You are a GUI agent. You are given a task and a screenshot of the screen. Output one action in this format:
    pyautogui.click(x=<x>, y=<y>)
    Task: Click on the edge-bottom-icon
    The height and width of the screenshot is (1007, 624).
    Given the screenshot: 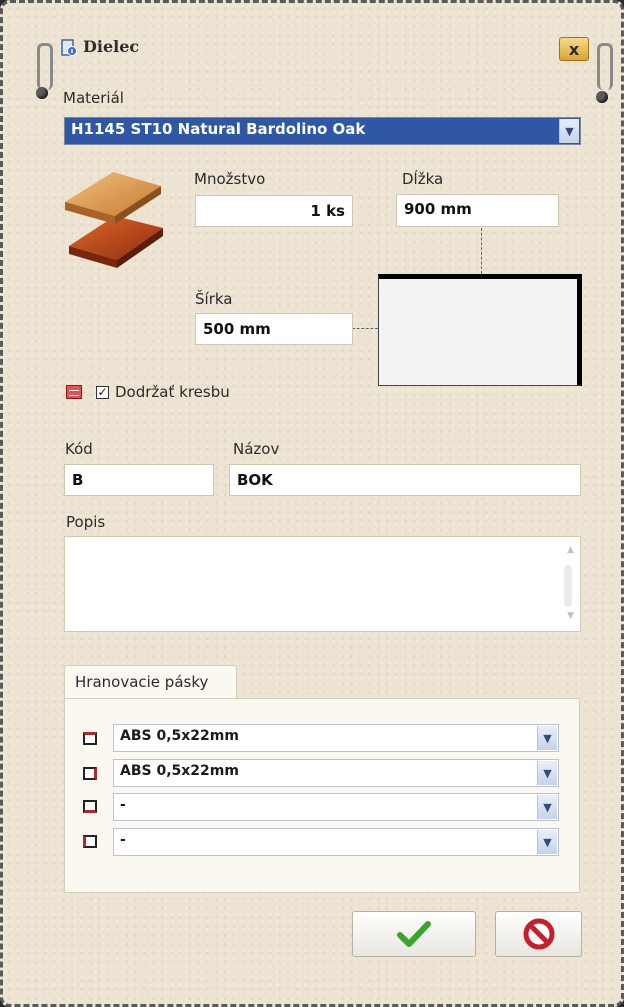 What is the action you would take?
    pyautogui.click(x=90, y=806)
    